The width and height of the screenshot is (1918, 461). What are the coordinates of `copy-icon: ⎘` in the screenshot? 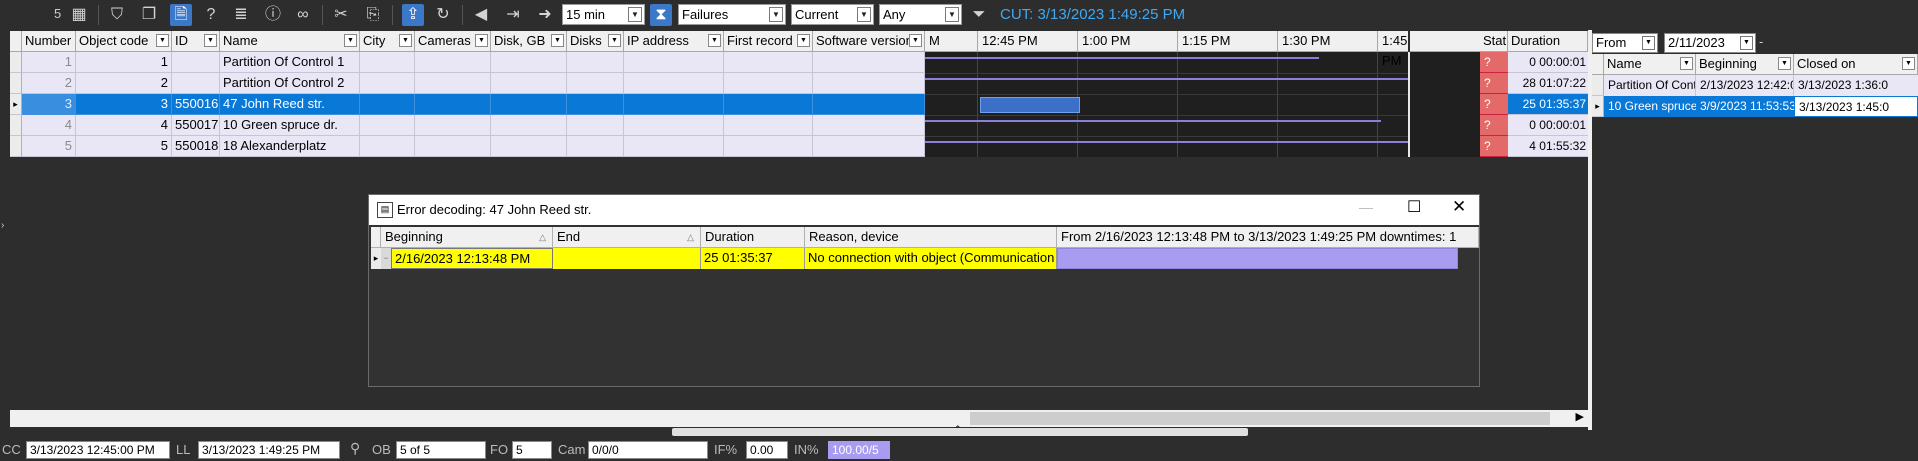 It's located at (373, 15).